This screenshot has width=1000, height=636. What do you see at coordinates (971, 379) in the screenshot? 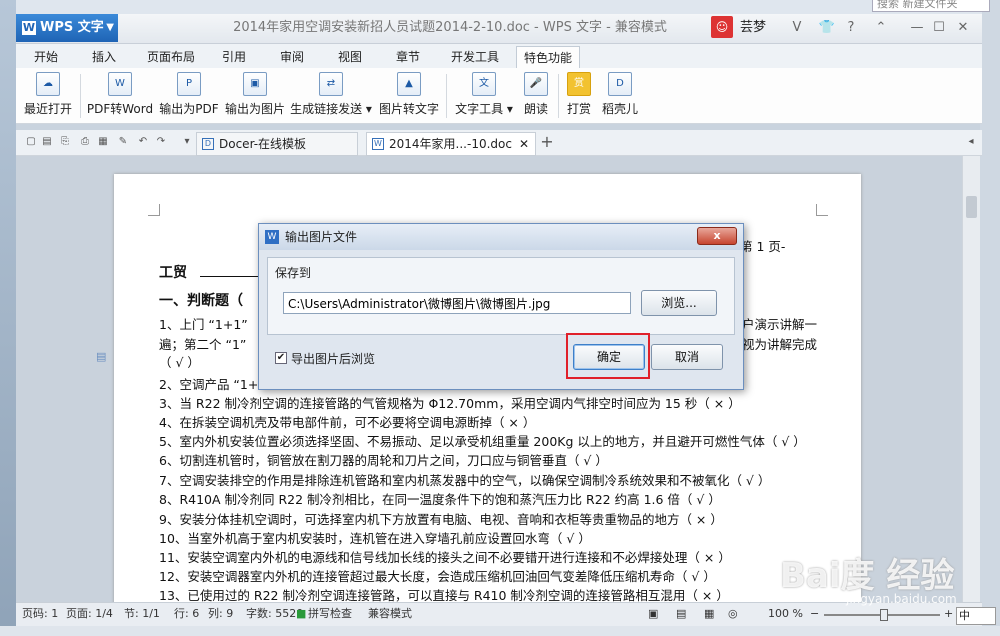
I see `vertical-scrollbar` at bounding box center [971, 379].